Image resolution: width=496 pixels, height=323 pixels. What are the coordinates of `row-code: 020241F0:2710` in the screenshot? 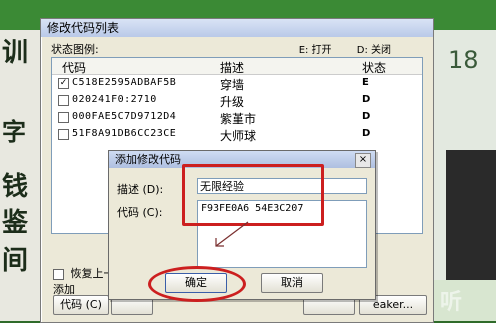 It's located at (114, 99).